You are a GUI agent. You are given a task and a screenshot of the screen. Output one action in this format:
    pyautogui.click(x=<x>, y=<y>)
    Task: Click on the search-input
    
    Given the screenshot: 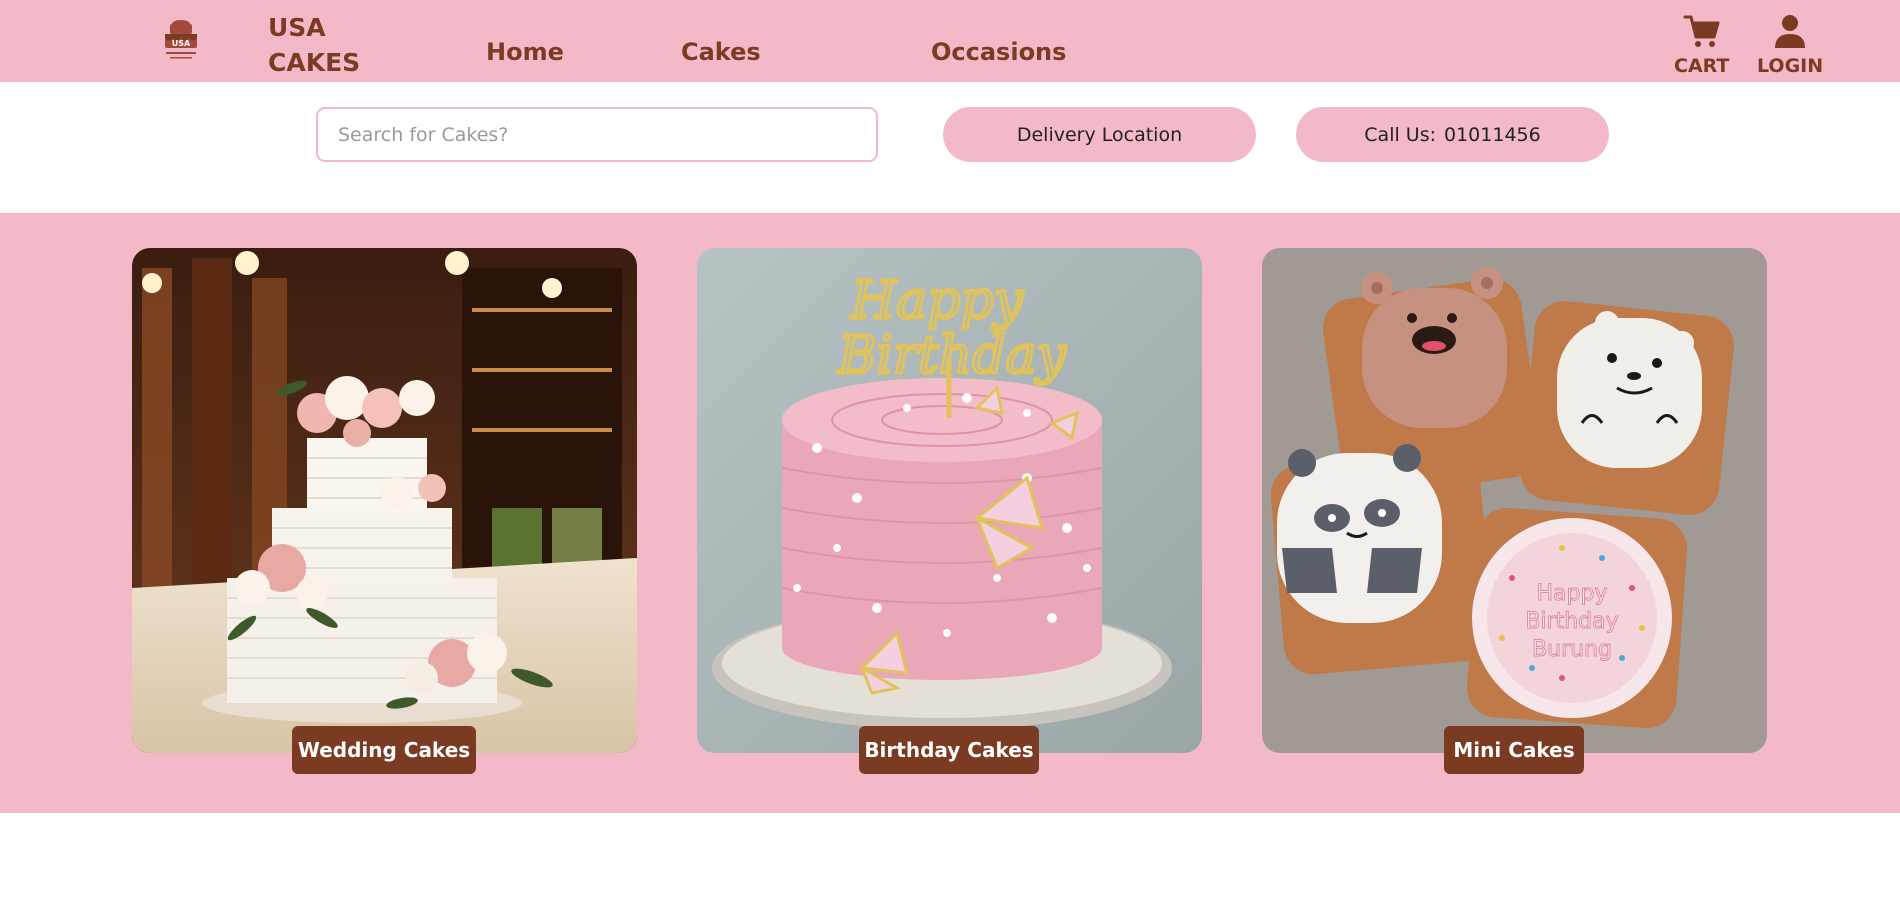 What is the action you would take?
    pyautogui.click(x=597, y=134)
    